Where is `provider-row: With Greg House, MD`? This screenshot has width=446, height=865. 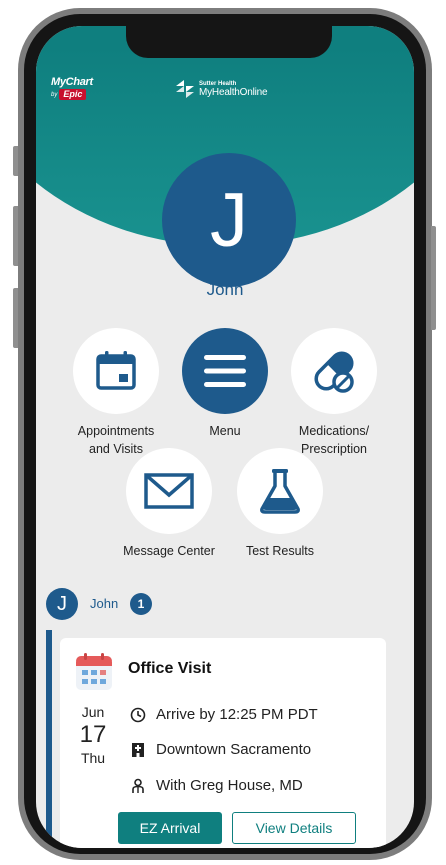
provider-row: With Greg House, MD is located at coordinates (216, 785).